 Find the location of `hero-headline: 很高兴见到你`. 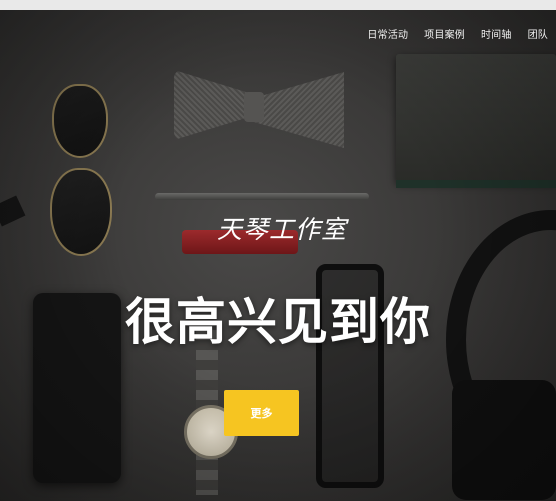

hero-headline: 很高兴见到你 is located at coordinates (278, 322).